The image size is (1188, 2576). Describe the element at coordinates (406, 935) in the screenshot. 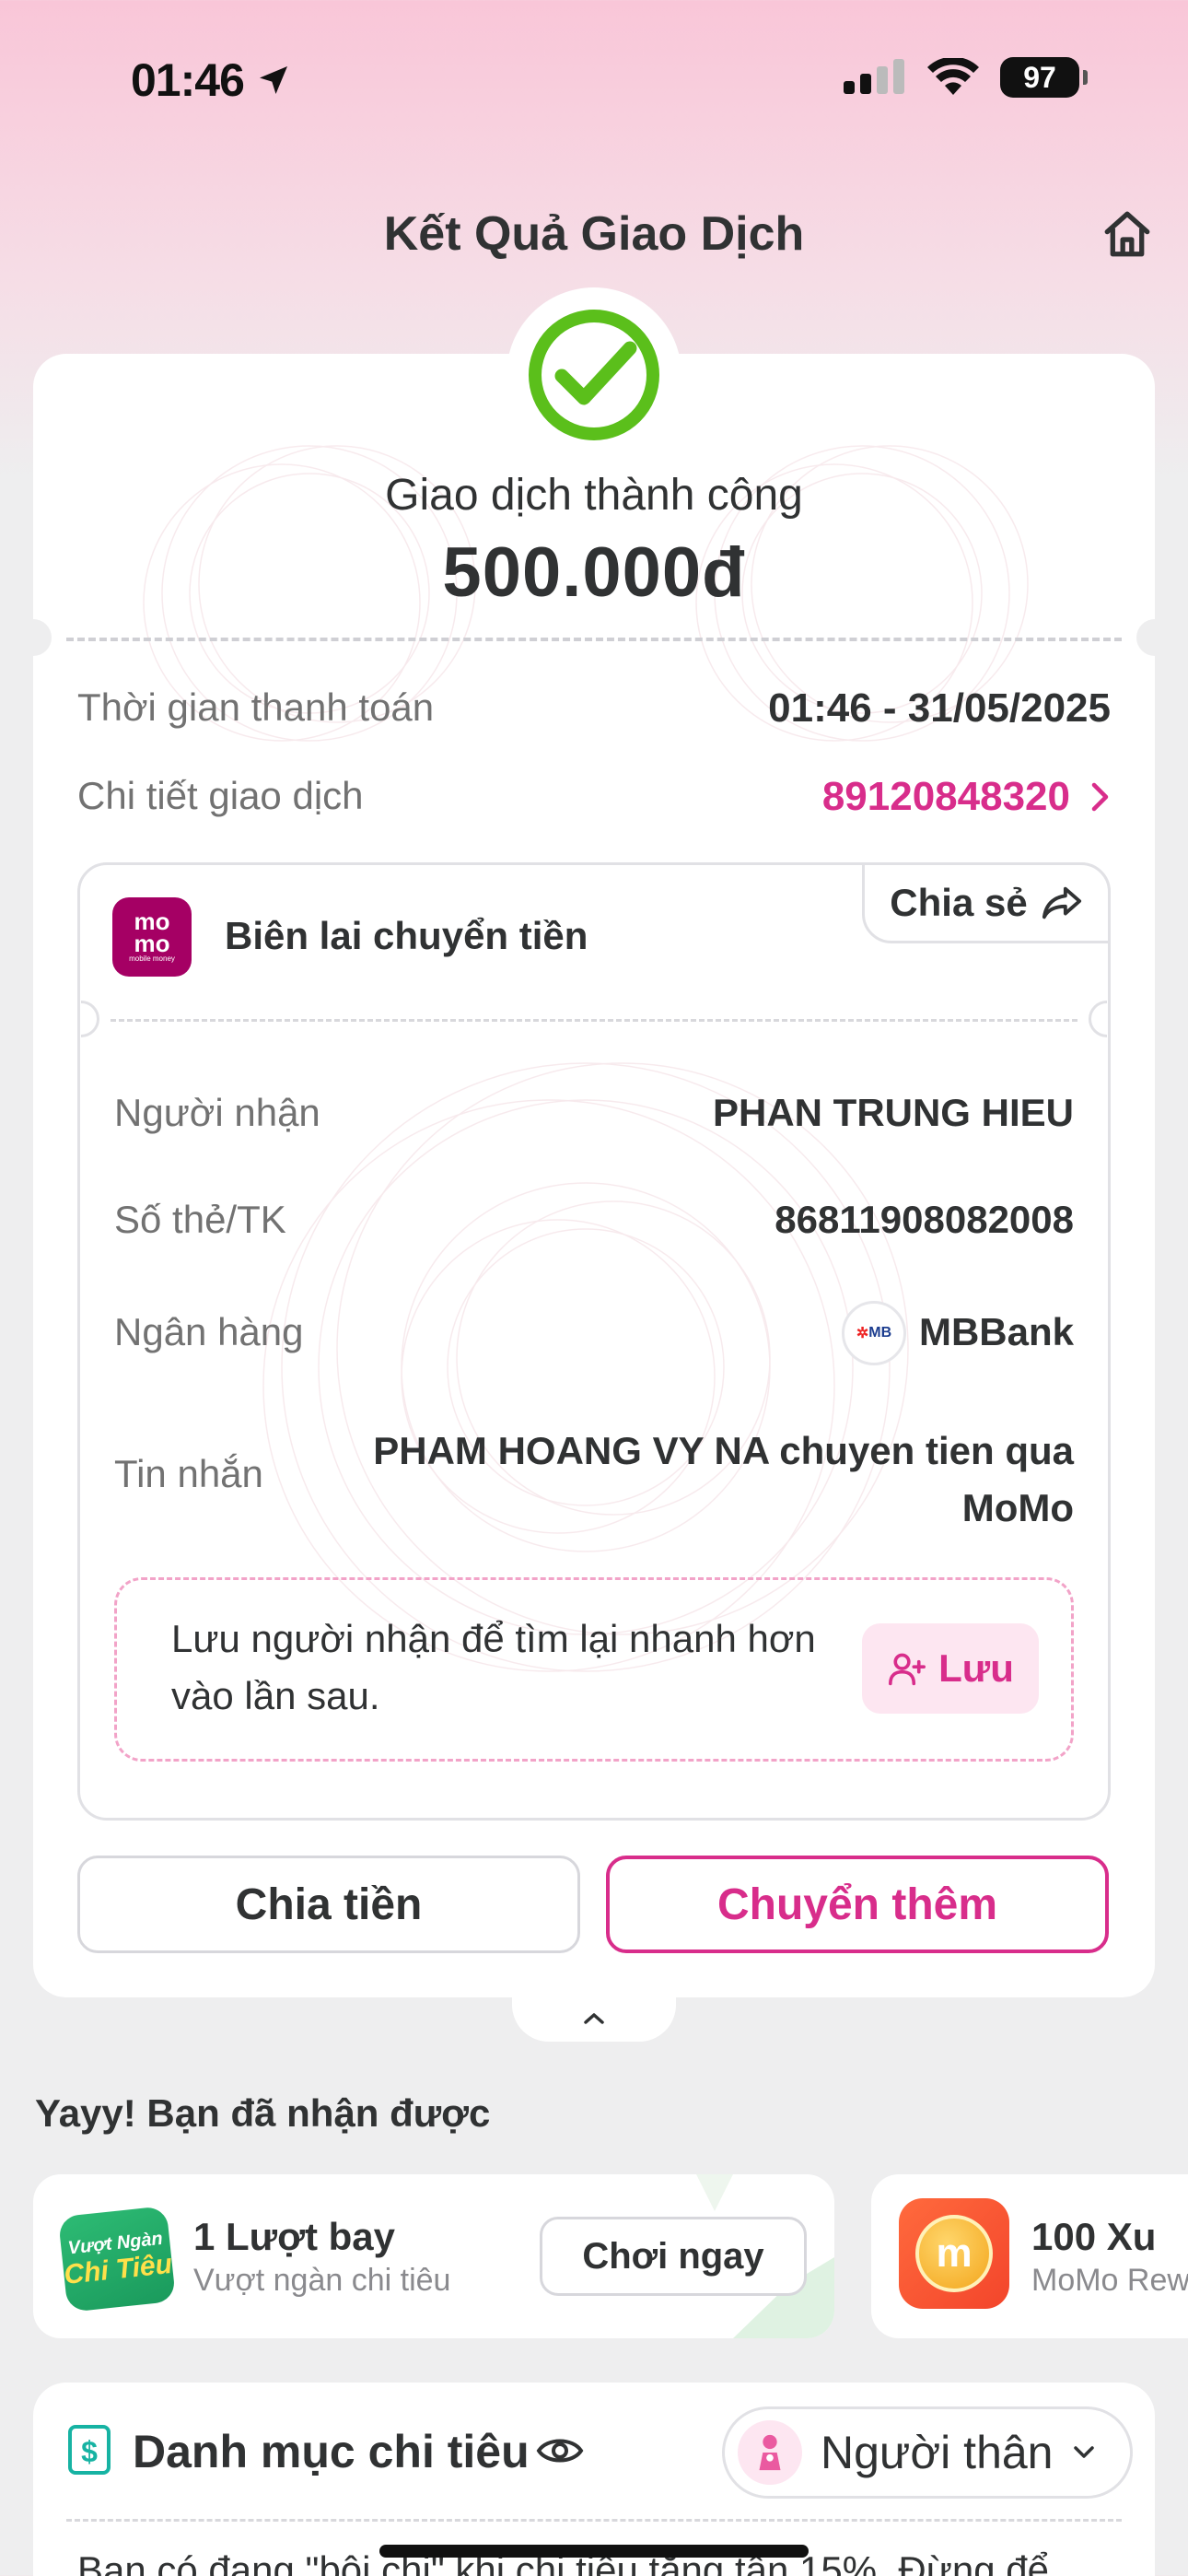

I see `receipt-title: Biên lai chuyển tiền` at that location.